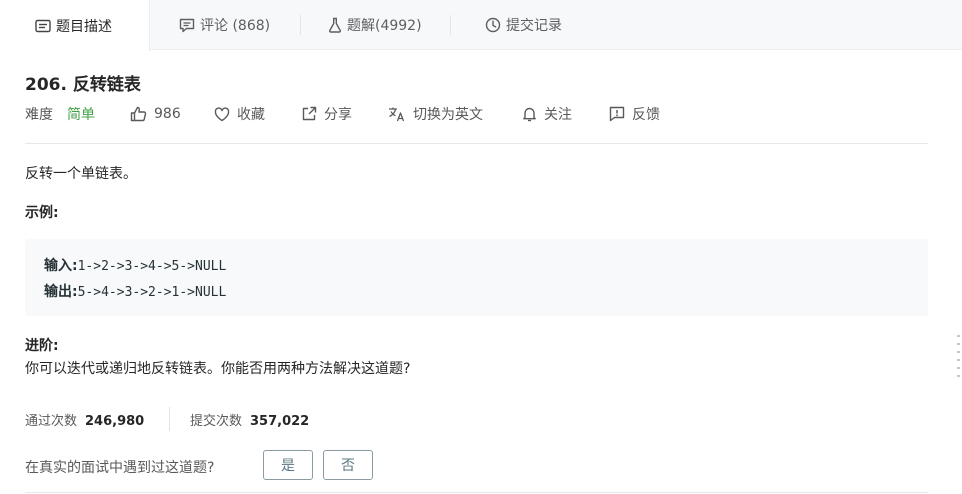 Image resolution: width=962 pixels, height=494 pixels. I want to click on bottom-divider, so click(476, 492).